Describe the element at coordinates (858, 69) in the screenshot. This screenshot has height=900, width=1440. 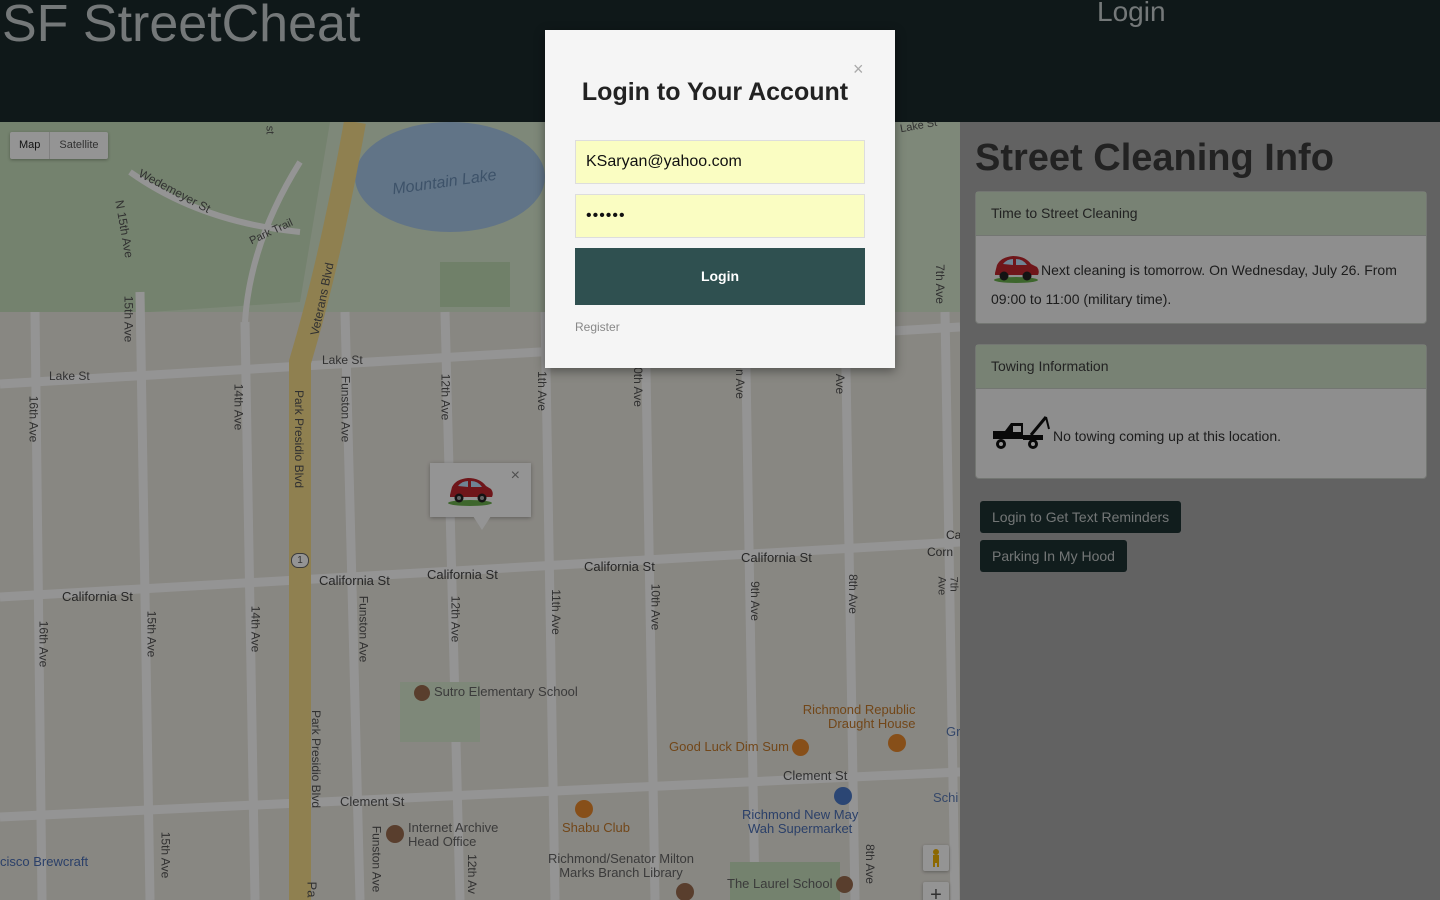
I see `modal-close-icon: ×` at that location.